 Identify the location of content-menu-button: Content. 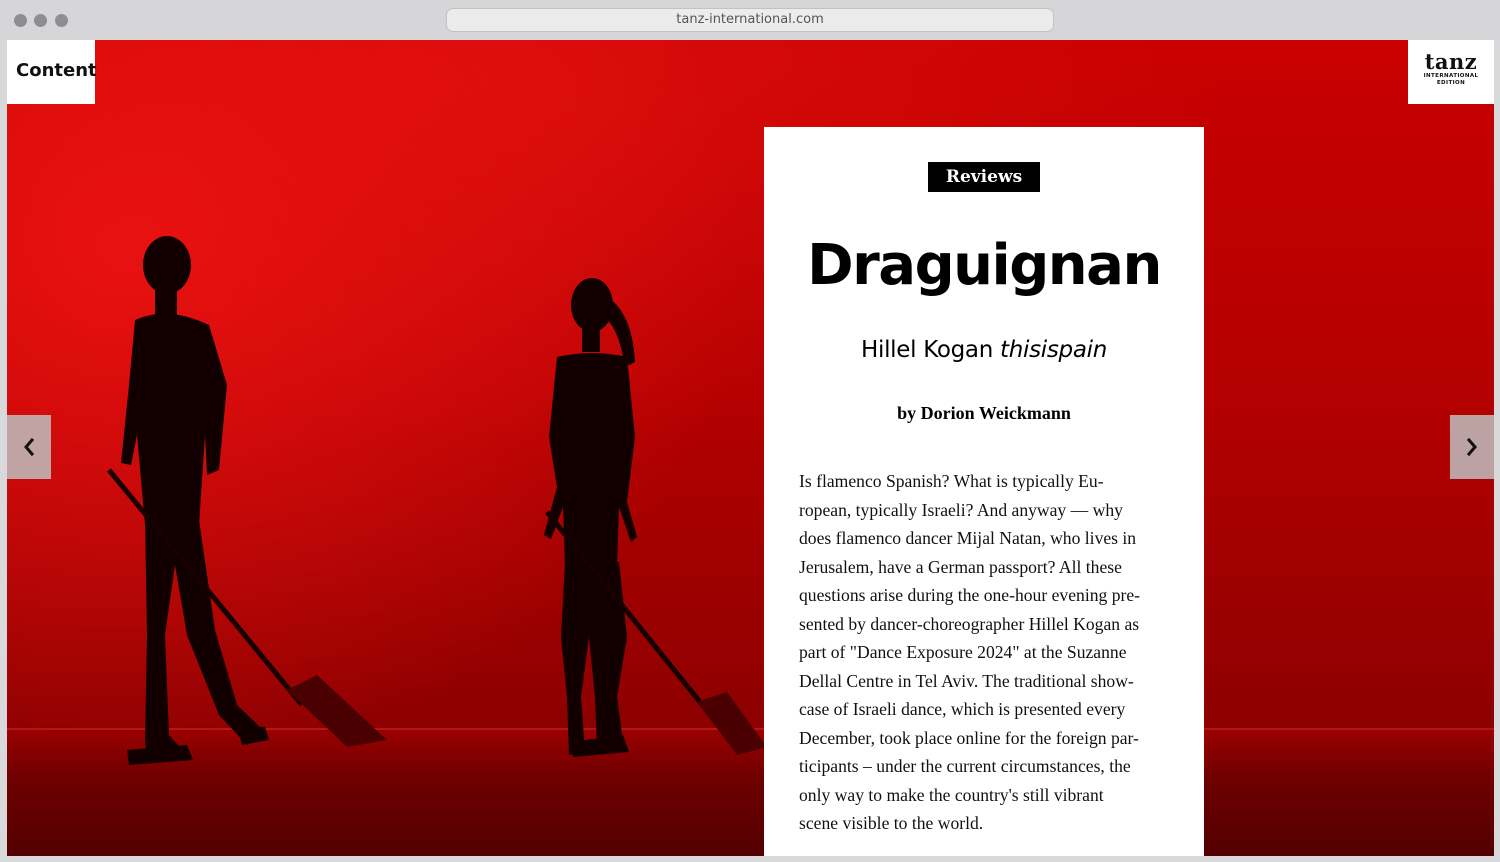
(52, 72).